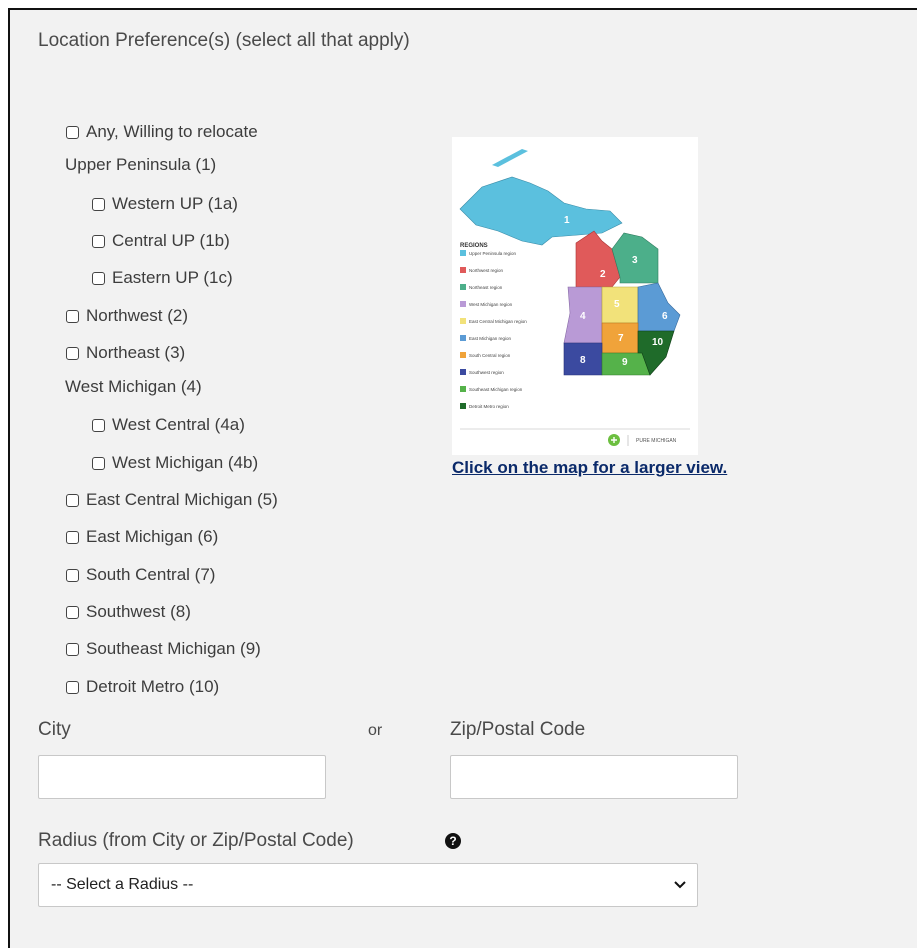  What do you see at coordinates (474, 246) in the screenshot?
I see `map-legend-title: REGIONS` at bounding box center [474, 246].